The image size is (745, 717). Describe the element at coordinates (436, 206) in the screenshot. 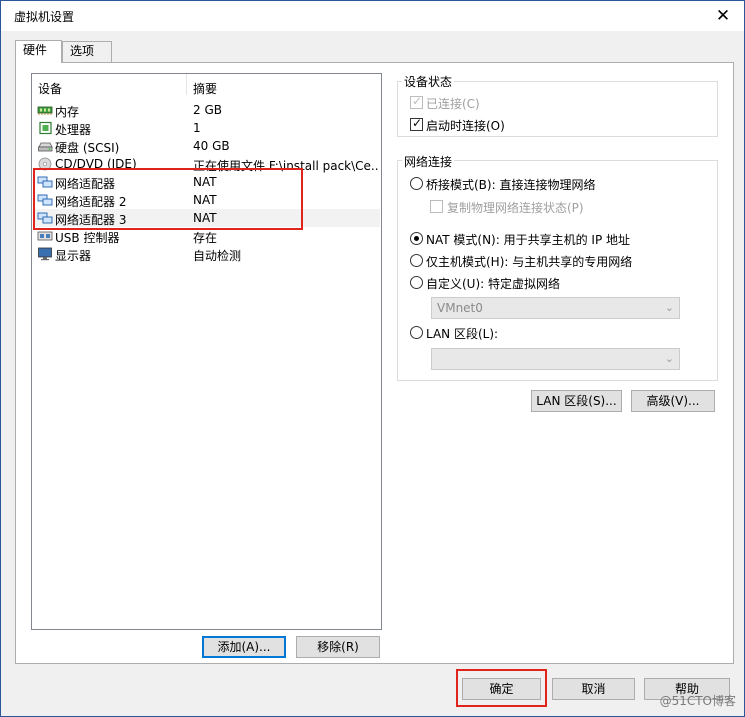

I see `replicate-state-checkbox` at that location.